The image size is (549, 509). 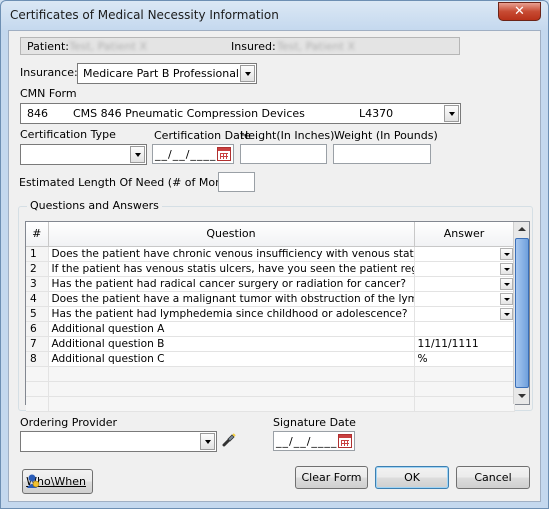 I want to click on clear-form-button: Clear Form, so click(x=331, y=477).